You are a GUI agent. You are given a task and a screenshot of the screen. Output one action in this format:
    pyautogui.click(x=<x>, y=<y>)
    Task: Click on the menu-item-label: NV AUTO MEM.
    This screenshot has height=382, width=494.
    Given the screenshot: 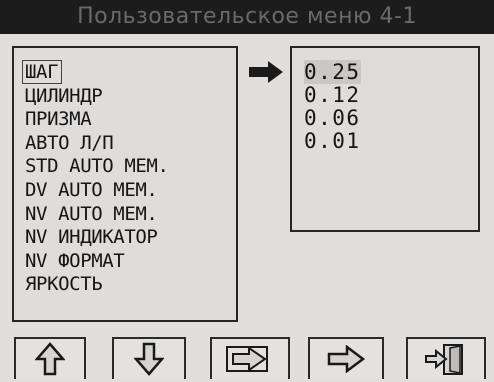 What is the action you would take?
    pyautogui.click(x=91, y=213)
    